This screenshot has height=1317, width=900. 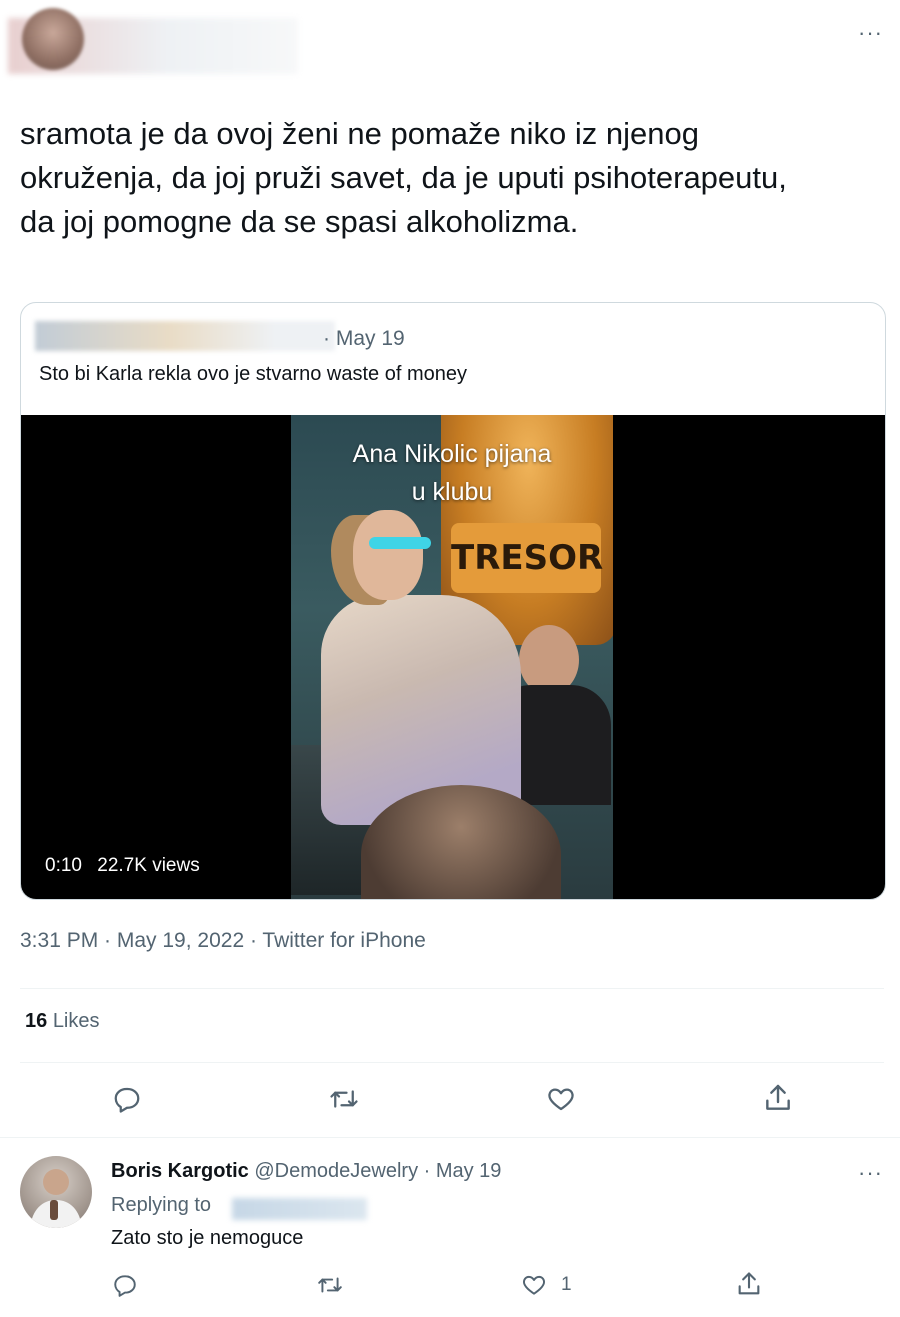 What do you see at coordinates (388, 555) in the screenshot?
I see `singer-figure-head` at bounding box center [388, 555].